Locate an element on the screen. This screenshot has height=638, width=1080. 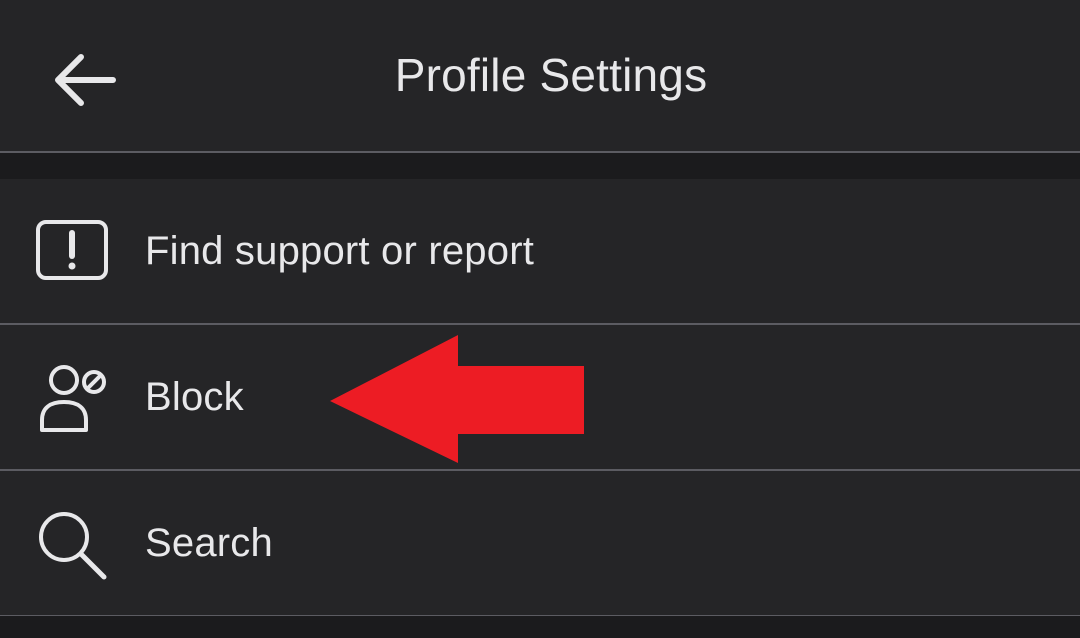
menu-item-label: Find support or report is located at coordinates (340, 251).